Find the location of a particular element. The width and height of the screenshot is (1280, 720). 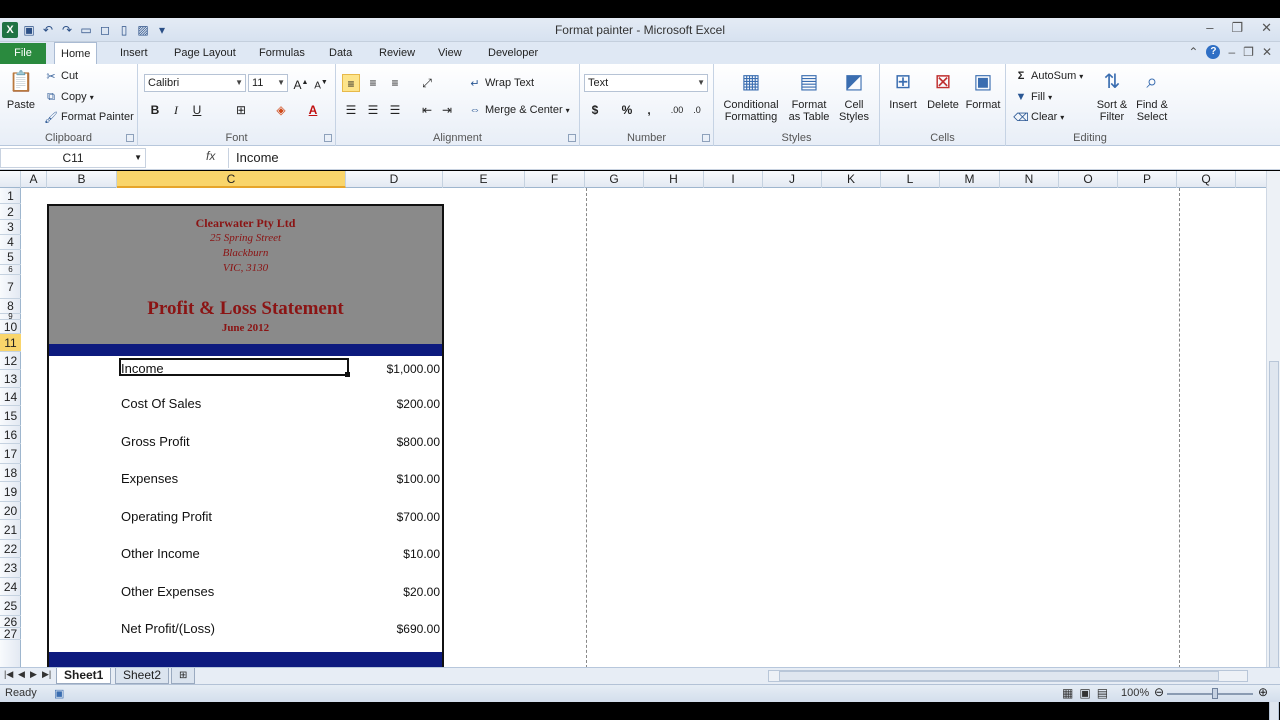

row-header-13: 13 is located at coordinates (10, 379).